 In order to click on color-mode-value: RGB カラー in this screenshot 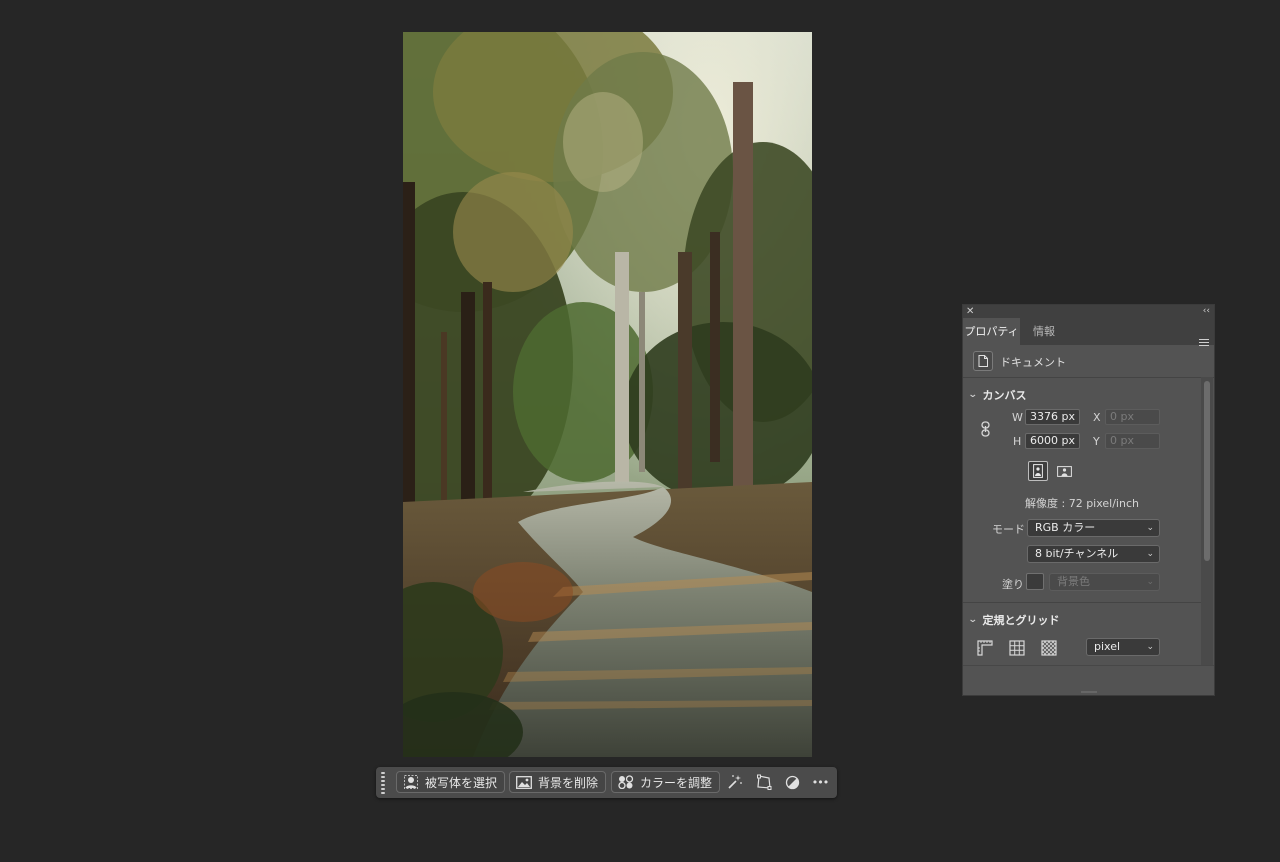, I will do `click(1065, 527)`.